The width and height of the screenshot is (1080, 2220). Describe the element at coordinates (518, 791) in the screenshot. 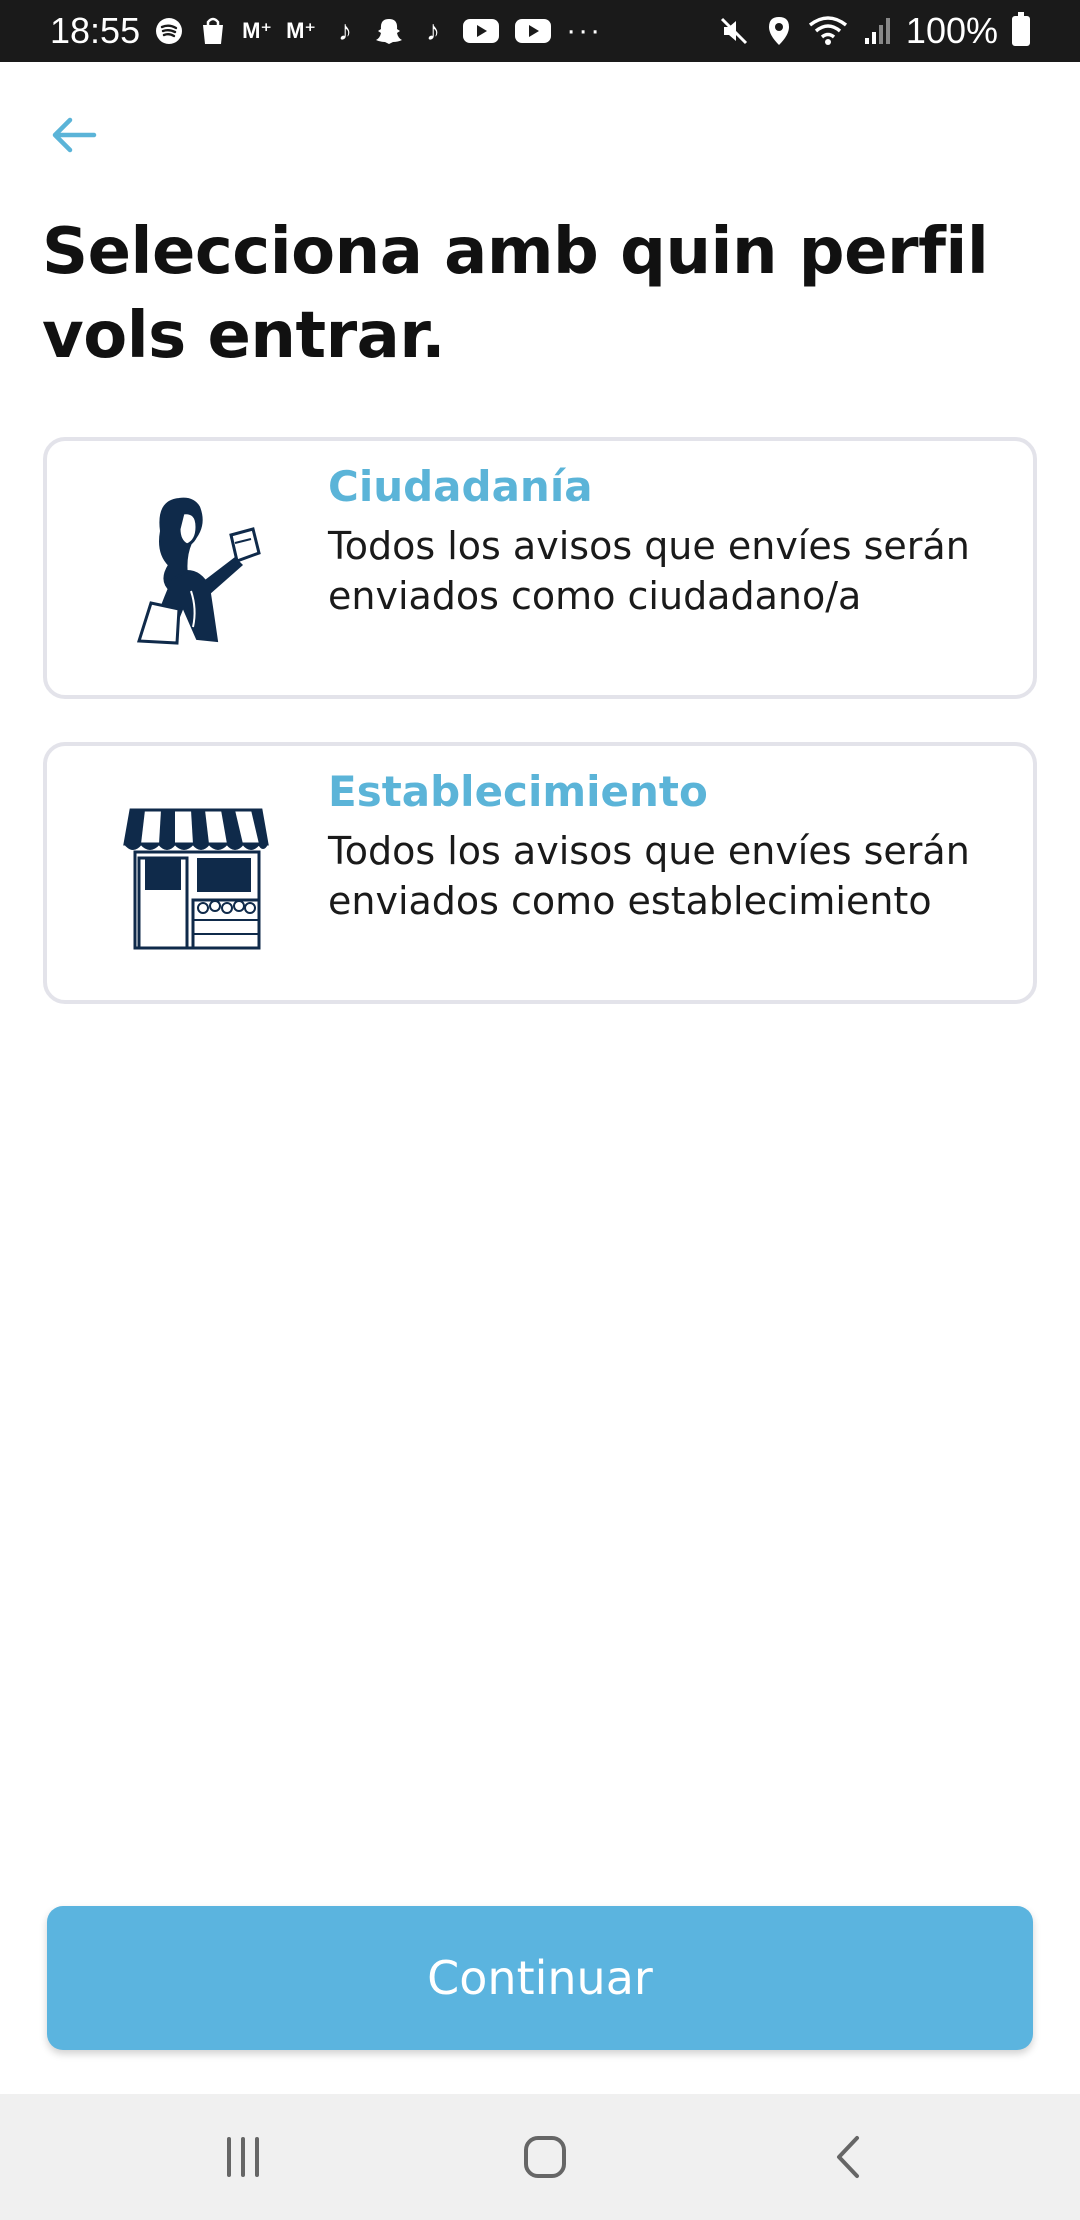

I see `profile-title: Establecimiento` at that location.